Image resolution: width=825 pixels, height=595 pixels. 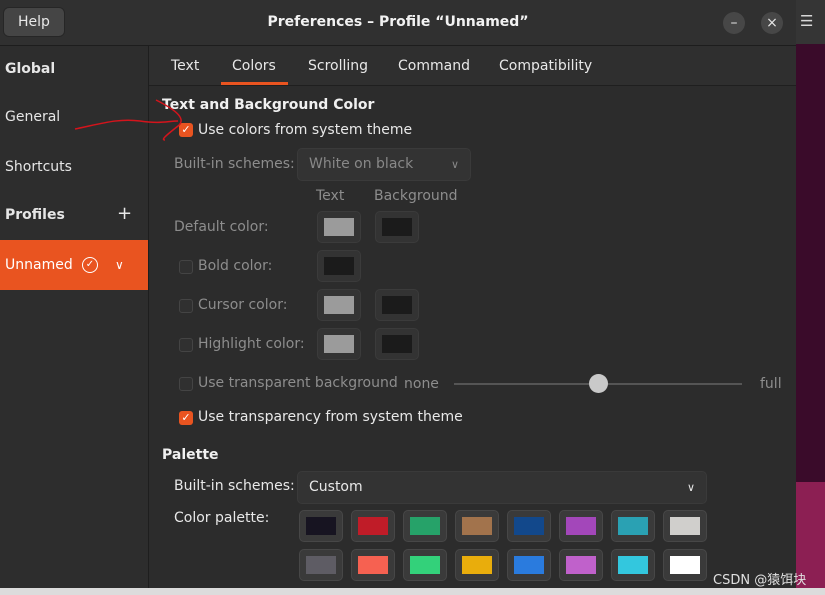 What do you see at coordinates (186, 130) in the screenshot?
I see `use-system-colors-checkbox: ✓` at bounding box center [186, 130].